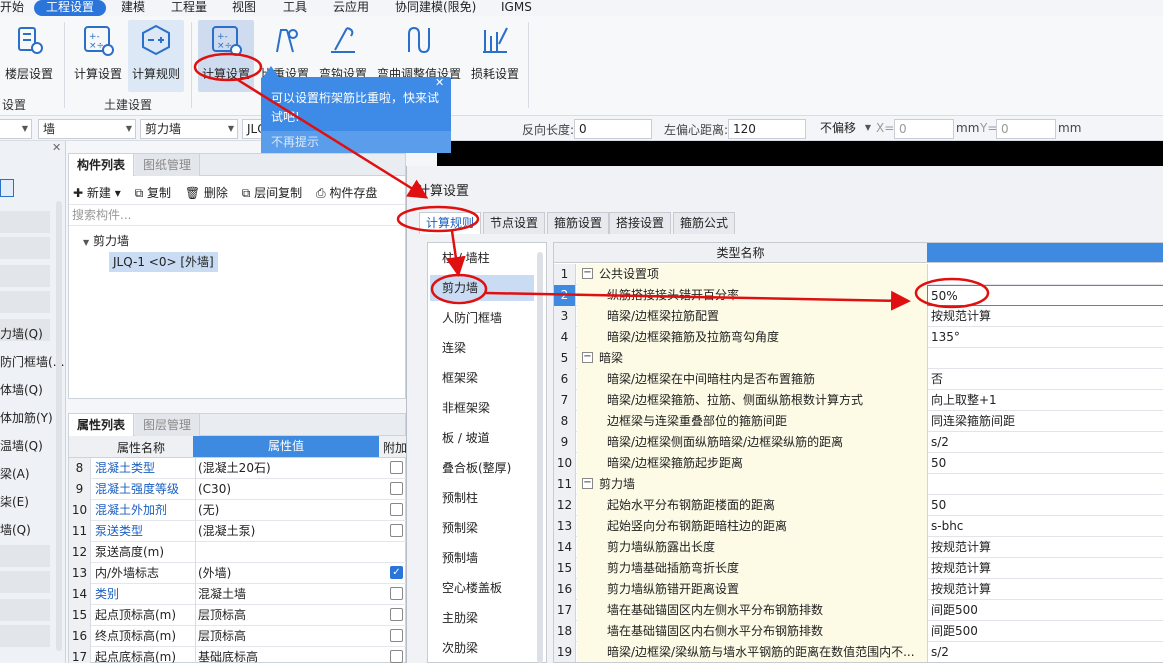 The image size is (1163, 663). What do you see at coordinates (1045, 631) in the screenshot?
I see `setting-value: 间距500` at bounding box center [1045, 631].